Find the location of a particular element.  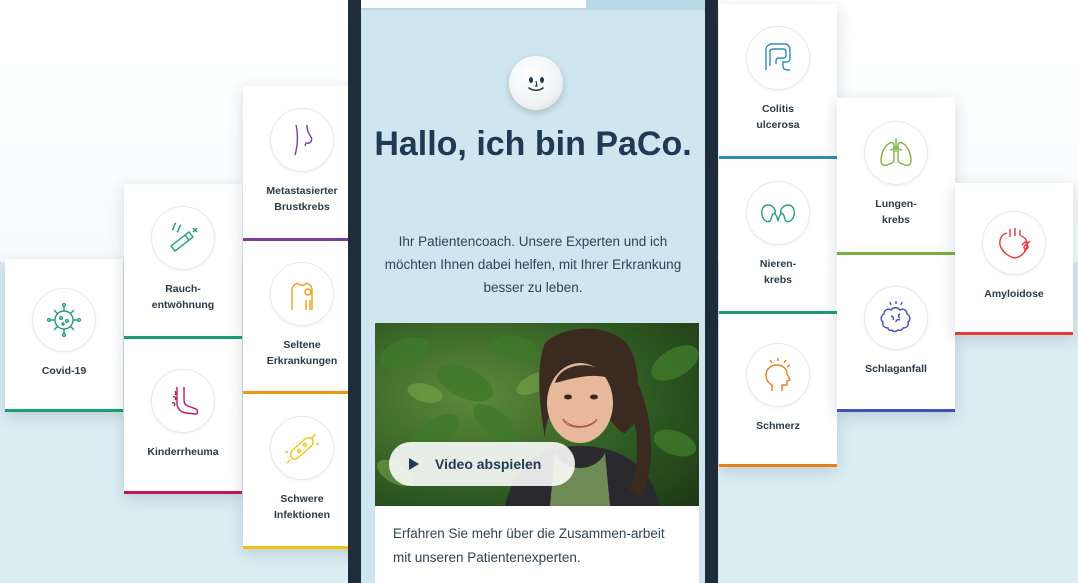

topic-card-brustkrebs: Metastasierter Brustkrebs is located at coordinates (302, 163).